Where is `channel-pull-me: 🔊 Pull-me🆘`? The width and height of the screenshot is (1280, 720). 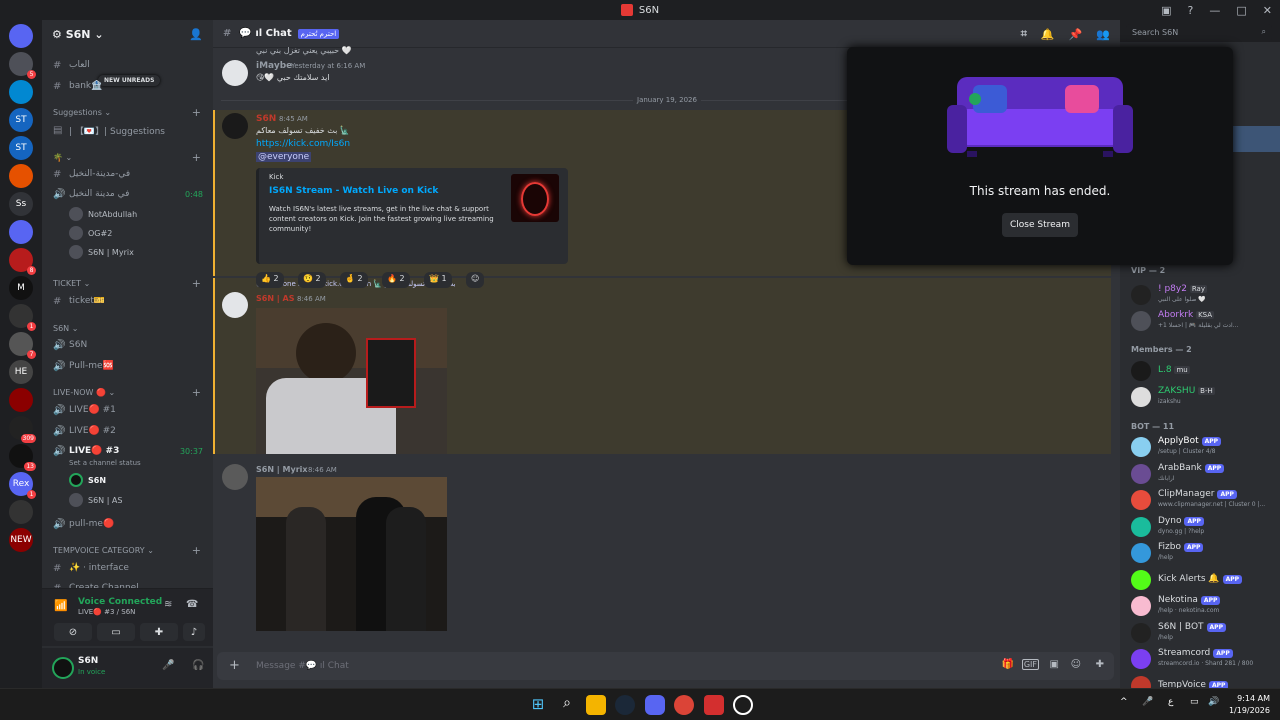 channel-pull-me: 🔊 Pull-me🆘 is located at coordinates (127, 366).